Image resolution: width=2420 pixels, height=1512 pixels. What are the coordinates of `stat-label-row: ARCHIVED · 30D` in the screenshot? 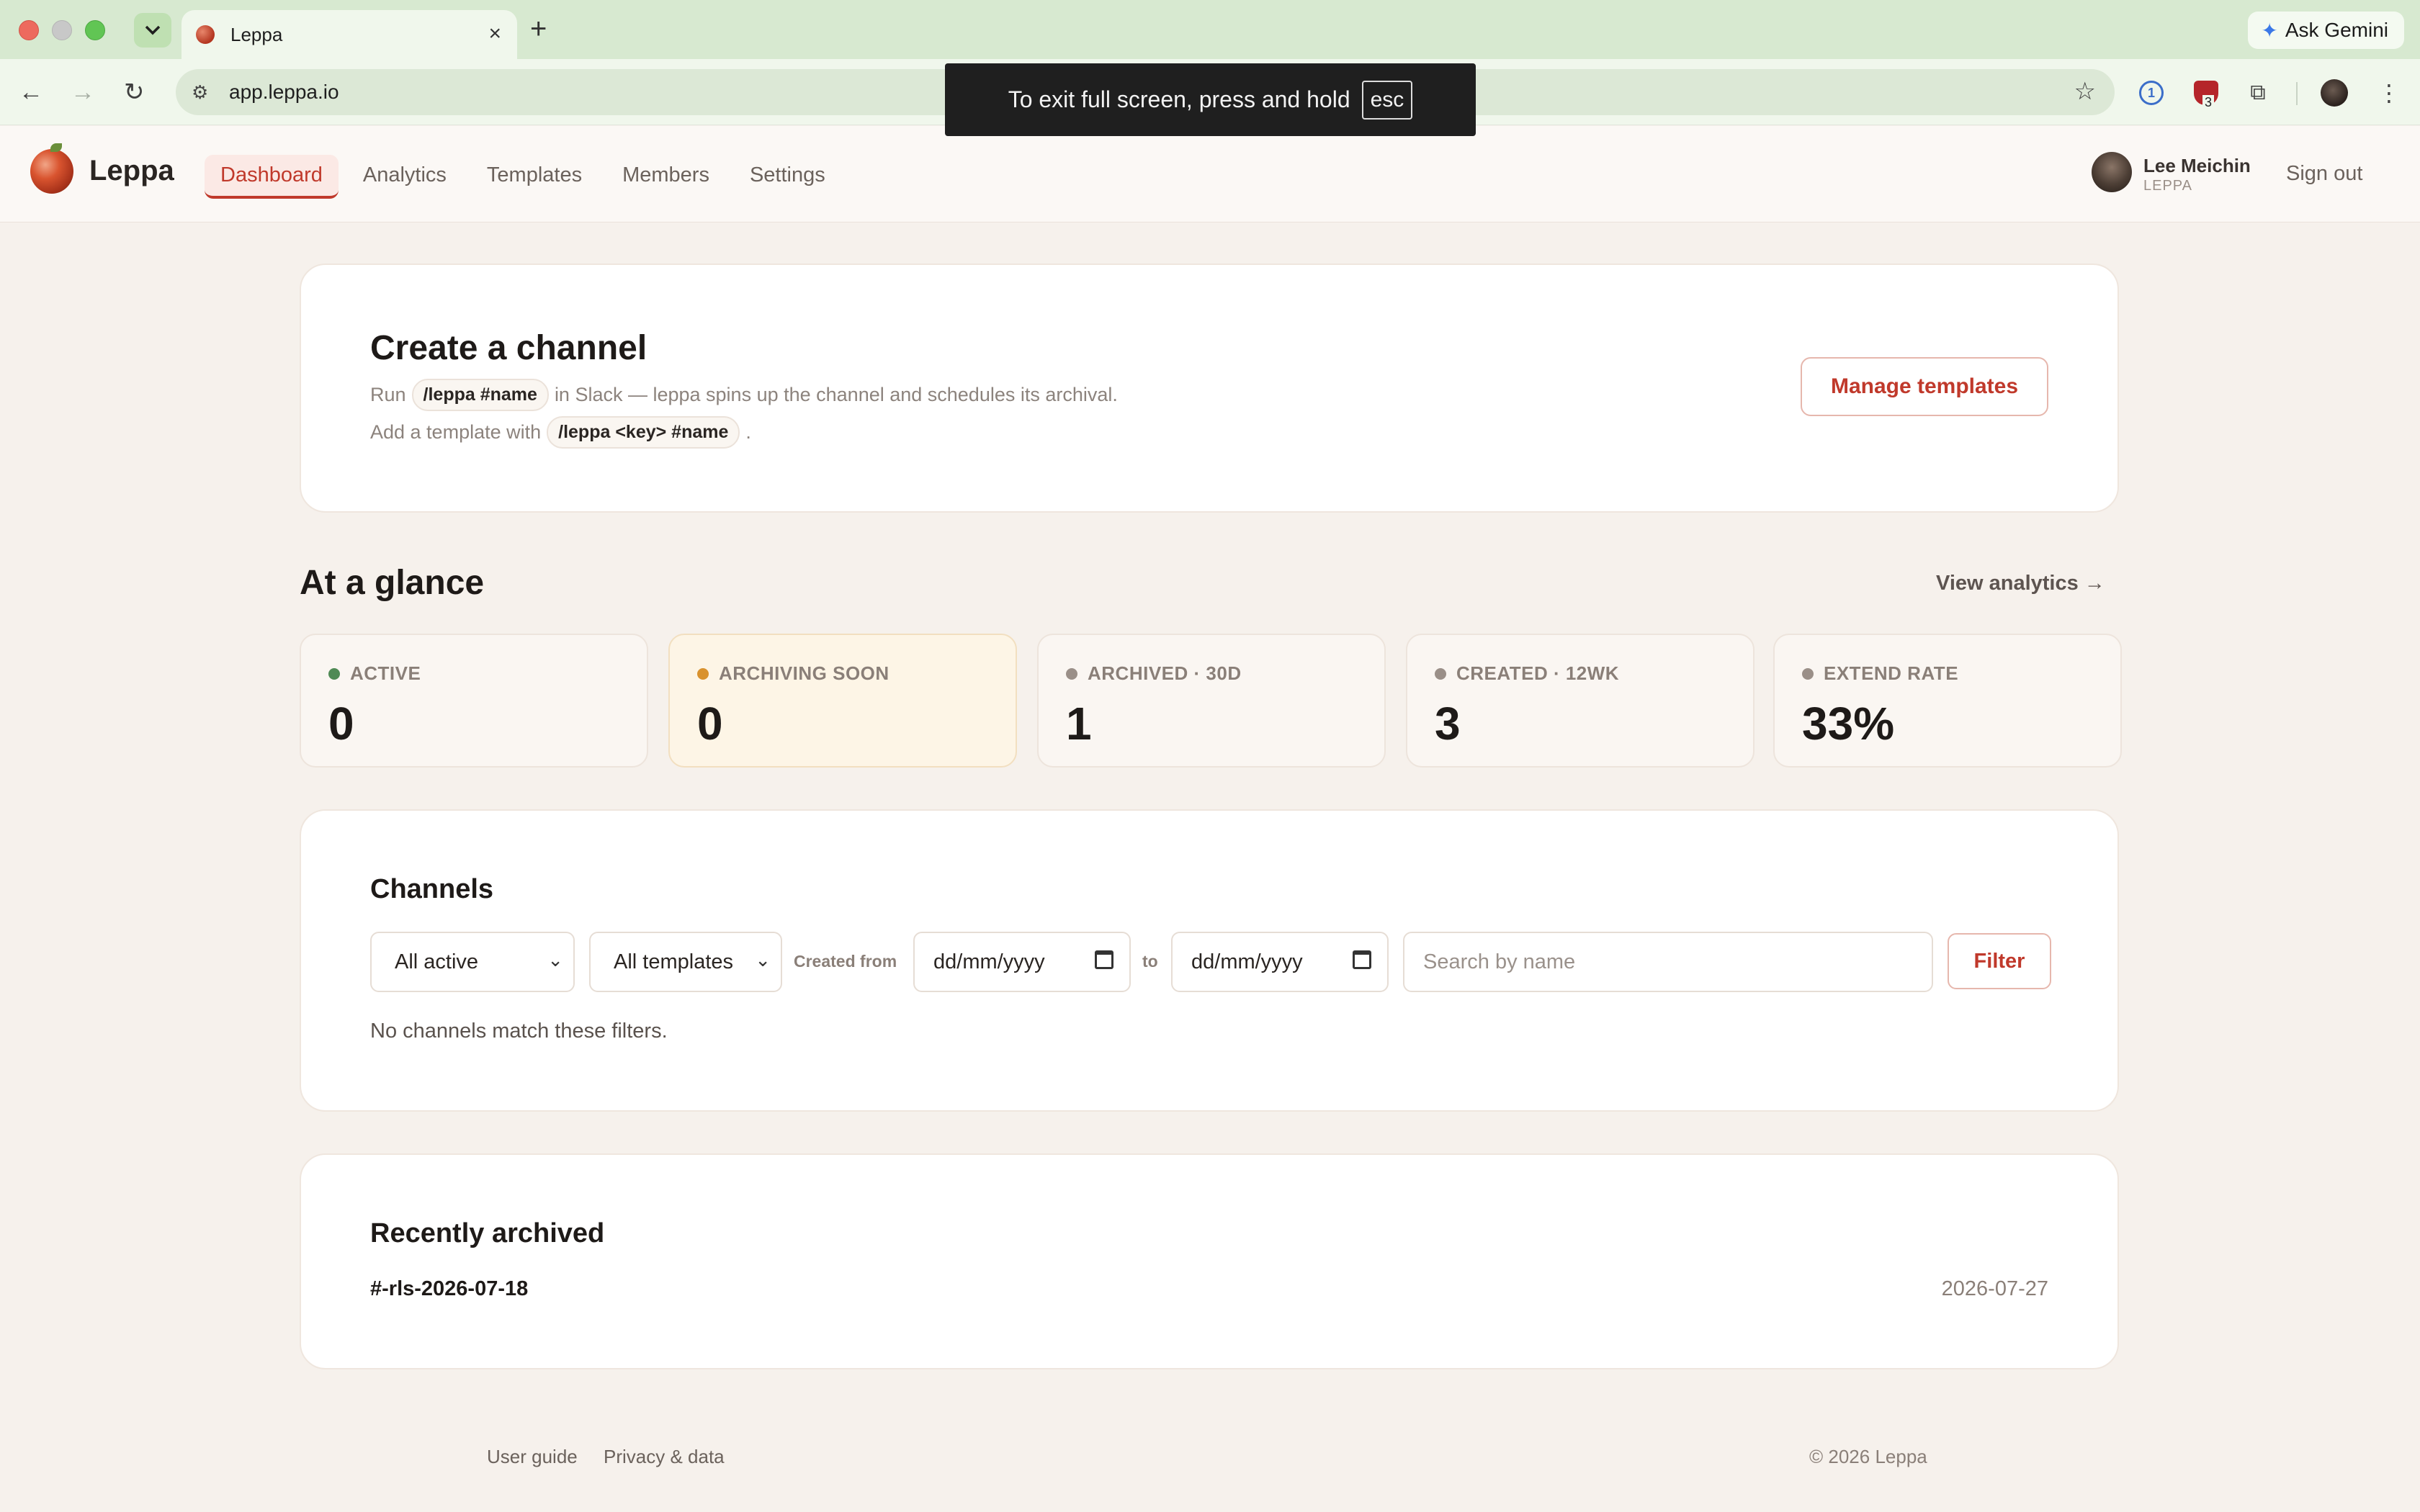 It's located at (1154, 673).